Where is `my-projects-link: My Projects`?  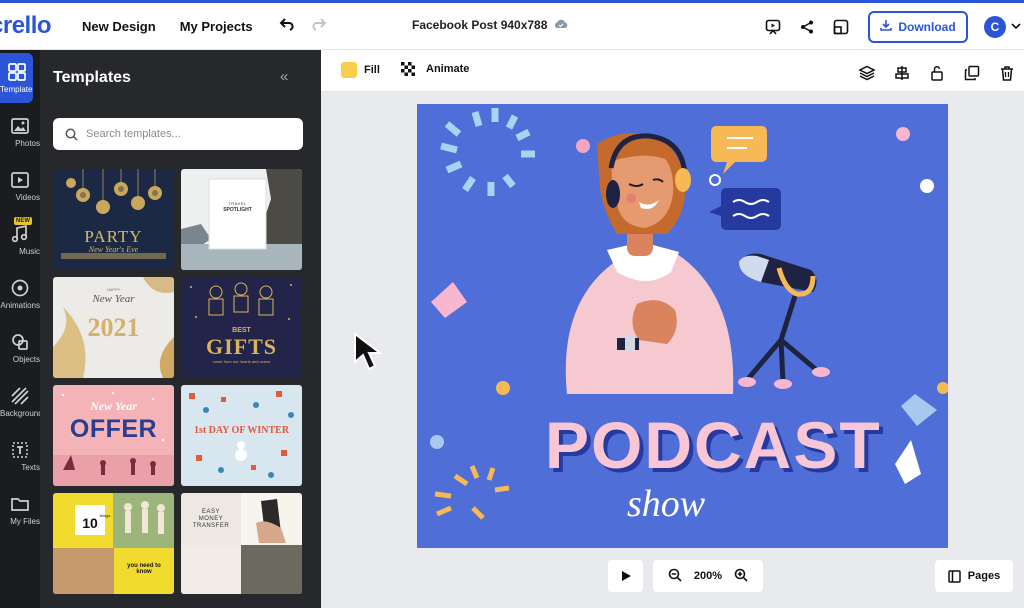
my-projects-link: My Projects is located at coordinates (216, 26).